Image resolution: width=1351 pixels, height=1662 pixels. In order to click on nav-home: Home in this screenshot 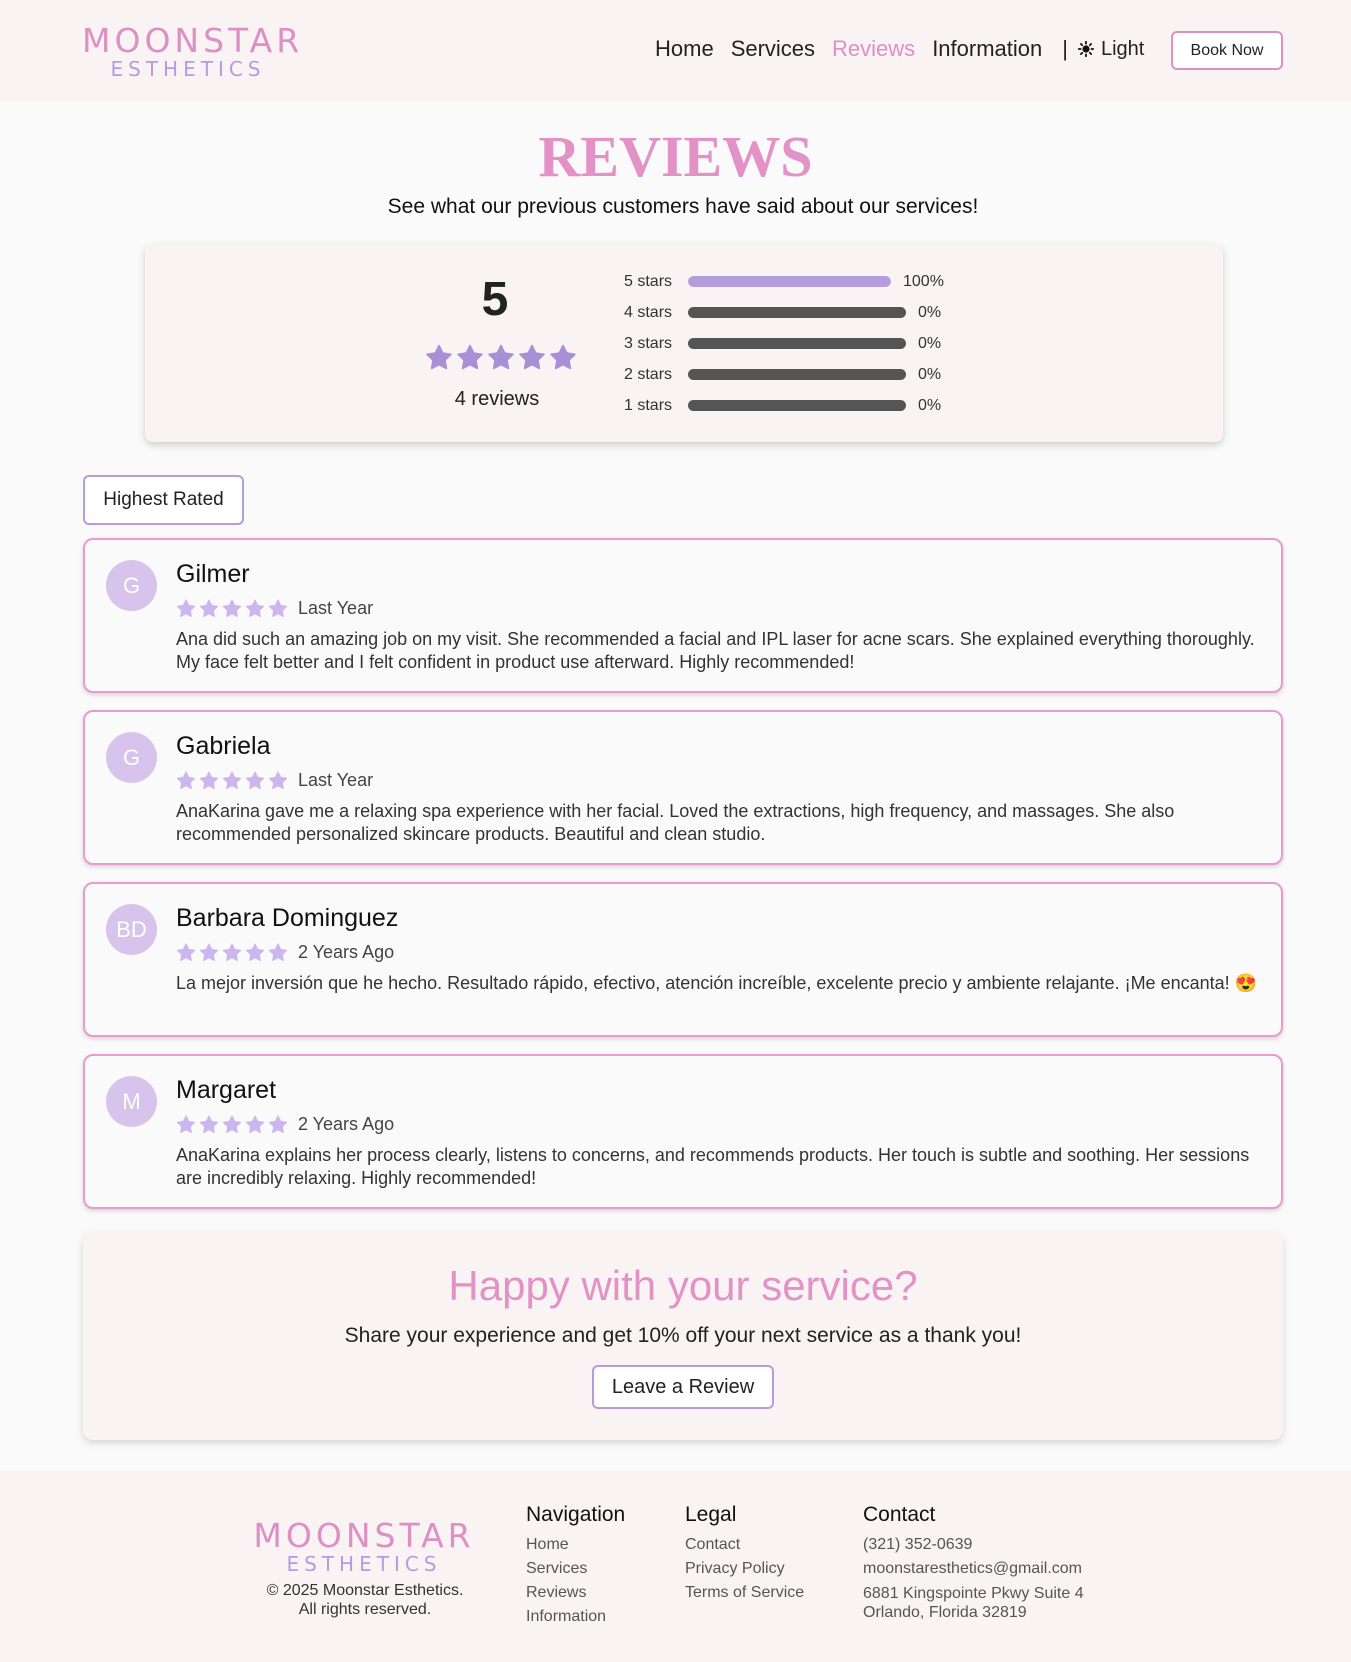, I will do `click(684, 49)`.